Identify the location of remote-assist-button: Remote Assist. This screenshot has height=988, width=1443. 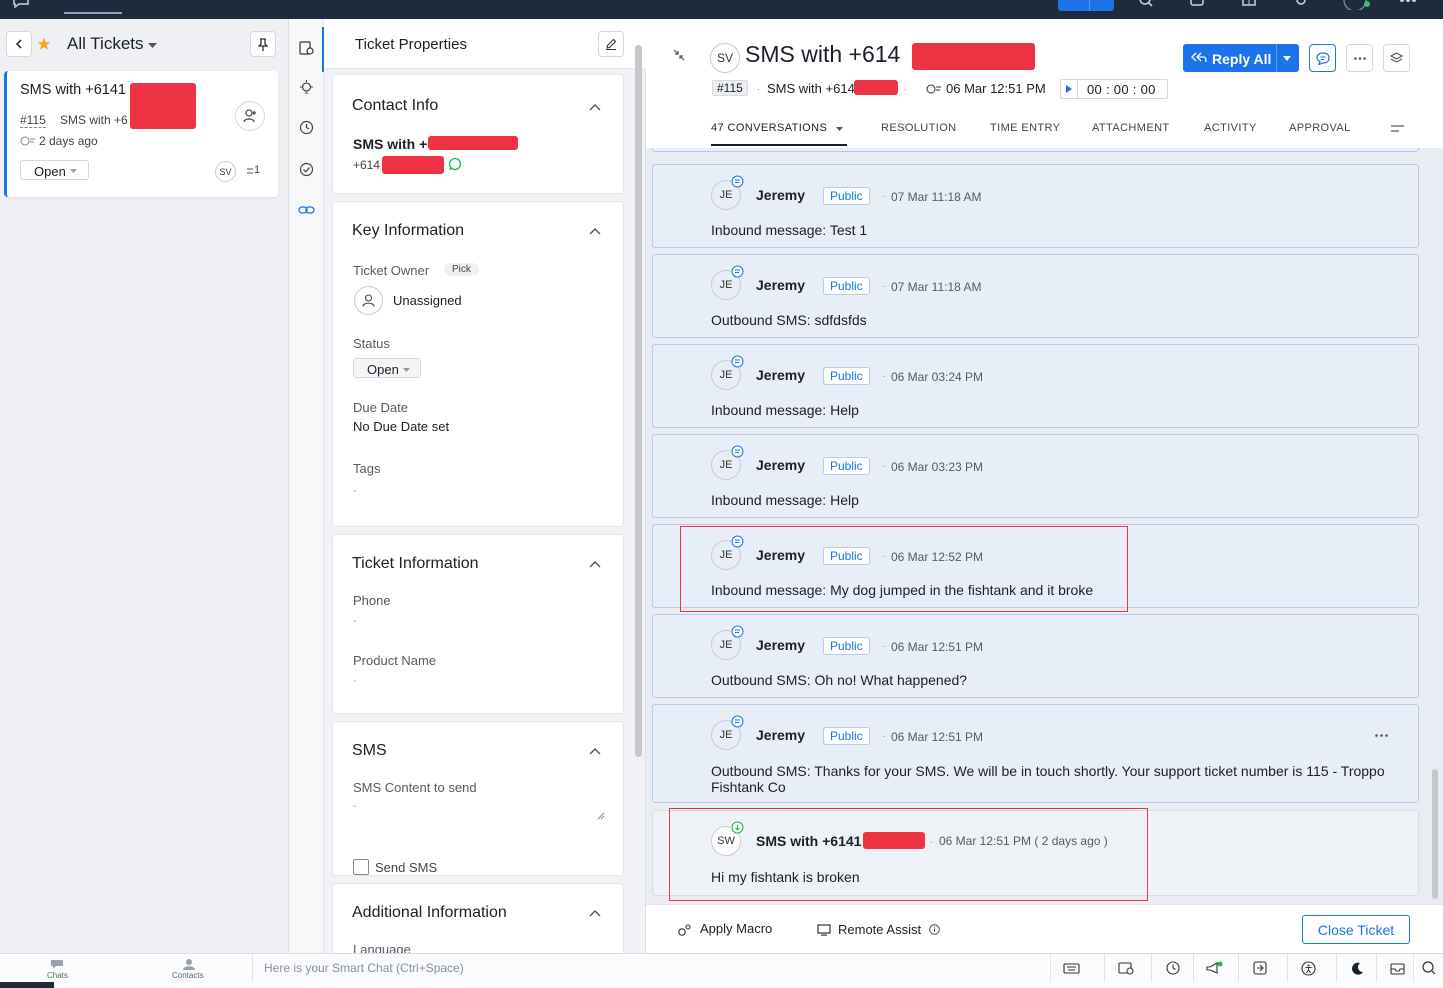
(879, 929).